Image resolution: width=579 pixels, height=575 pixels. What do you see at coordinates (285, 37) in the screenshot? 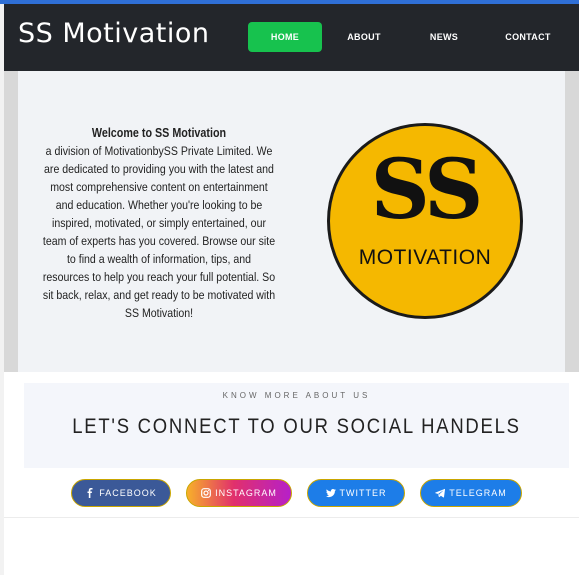
I see `nav-home: HOME` at bounding box center [285, 37].